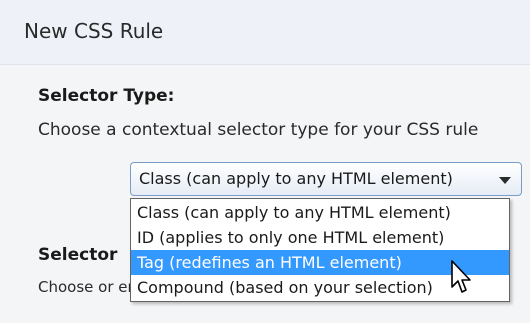 Image resolution: width=530 pixels, height=323 pixels. Describe the element at coordinates (78, 255) in the screenshot. I see `selector-name-heading: Selector` at that location.